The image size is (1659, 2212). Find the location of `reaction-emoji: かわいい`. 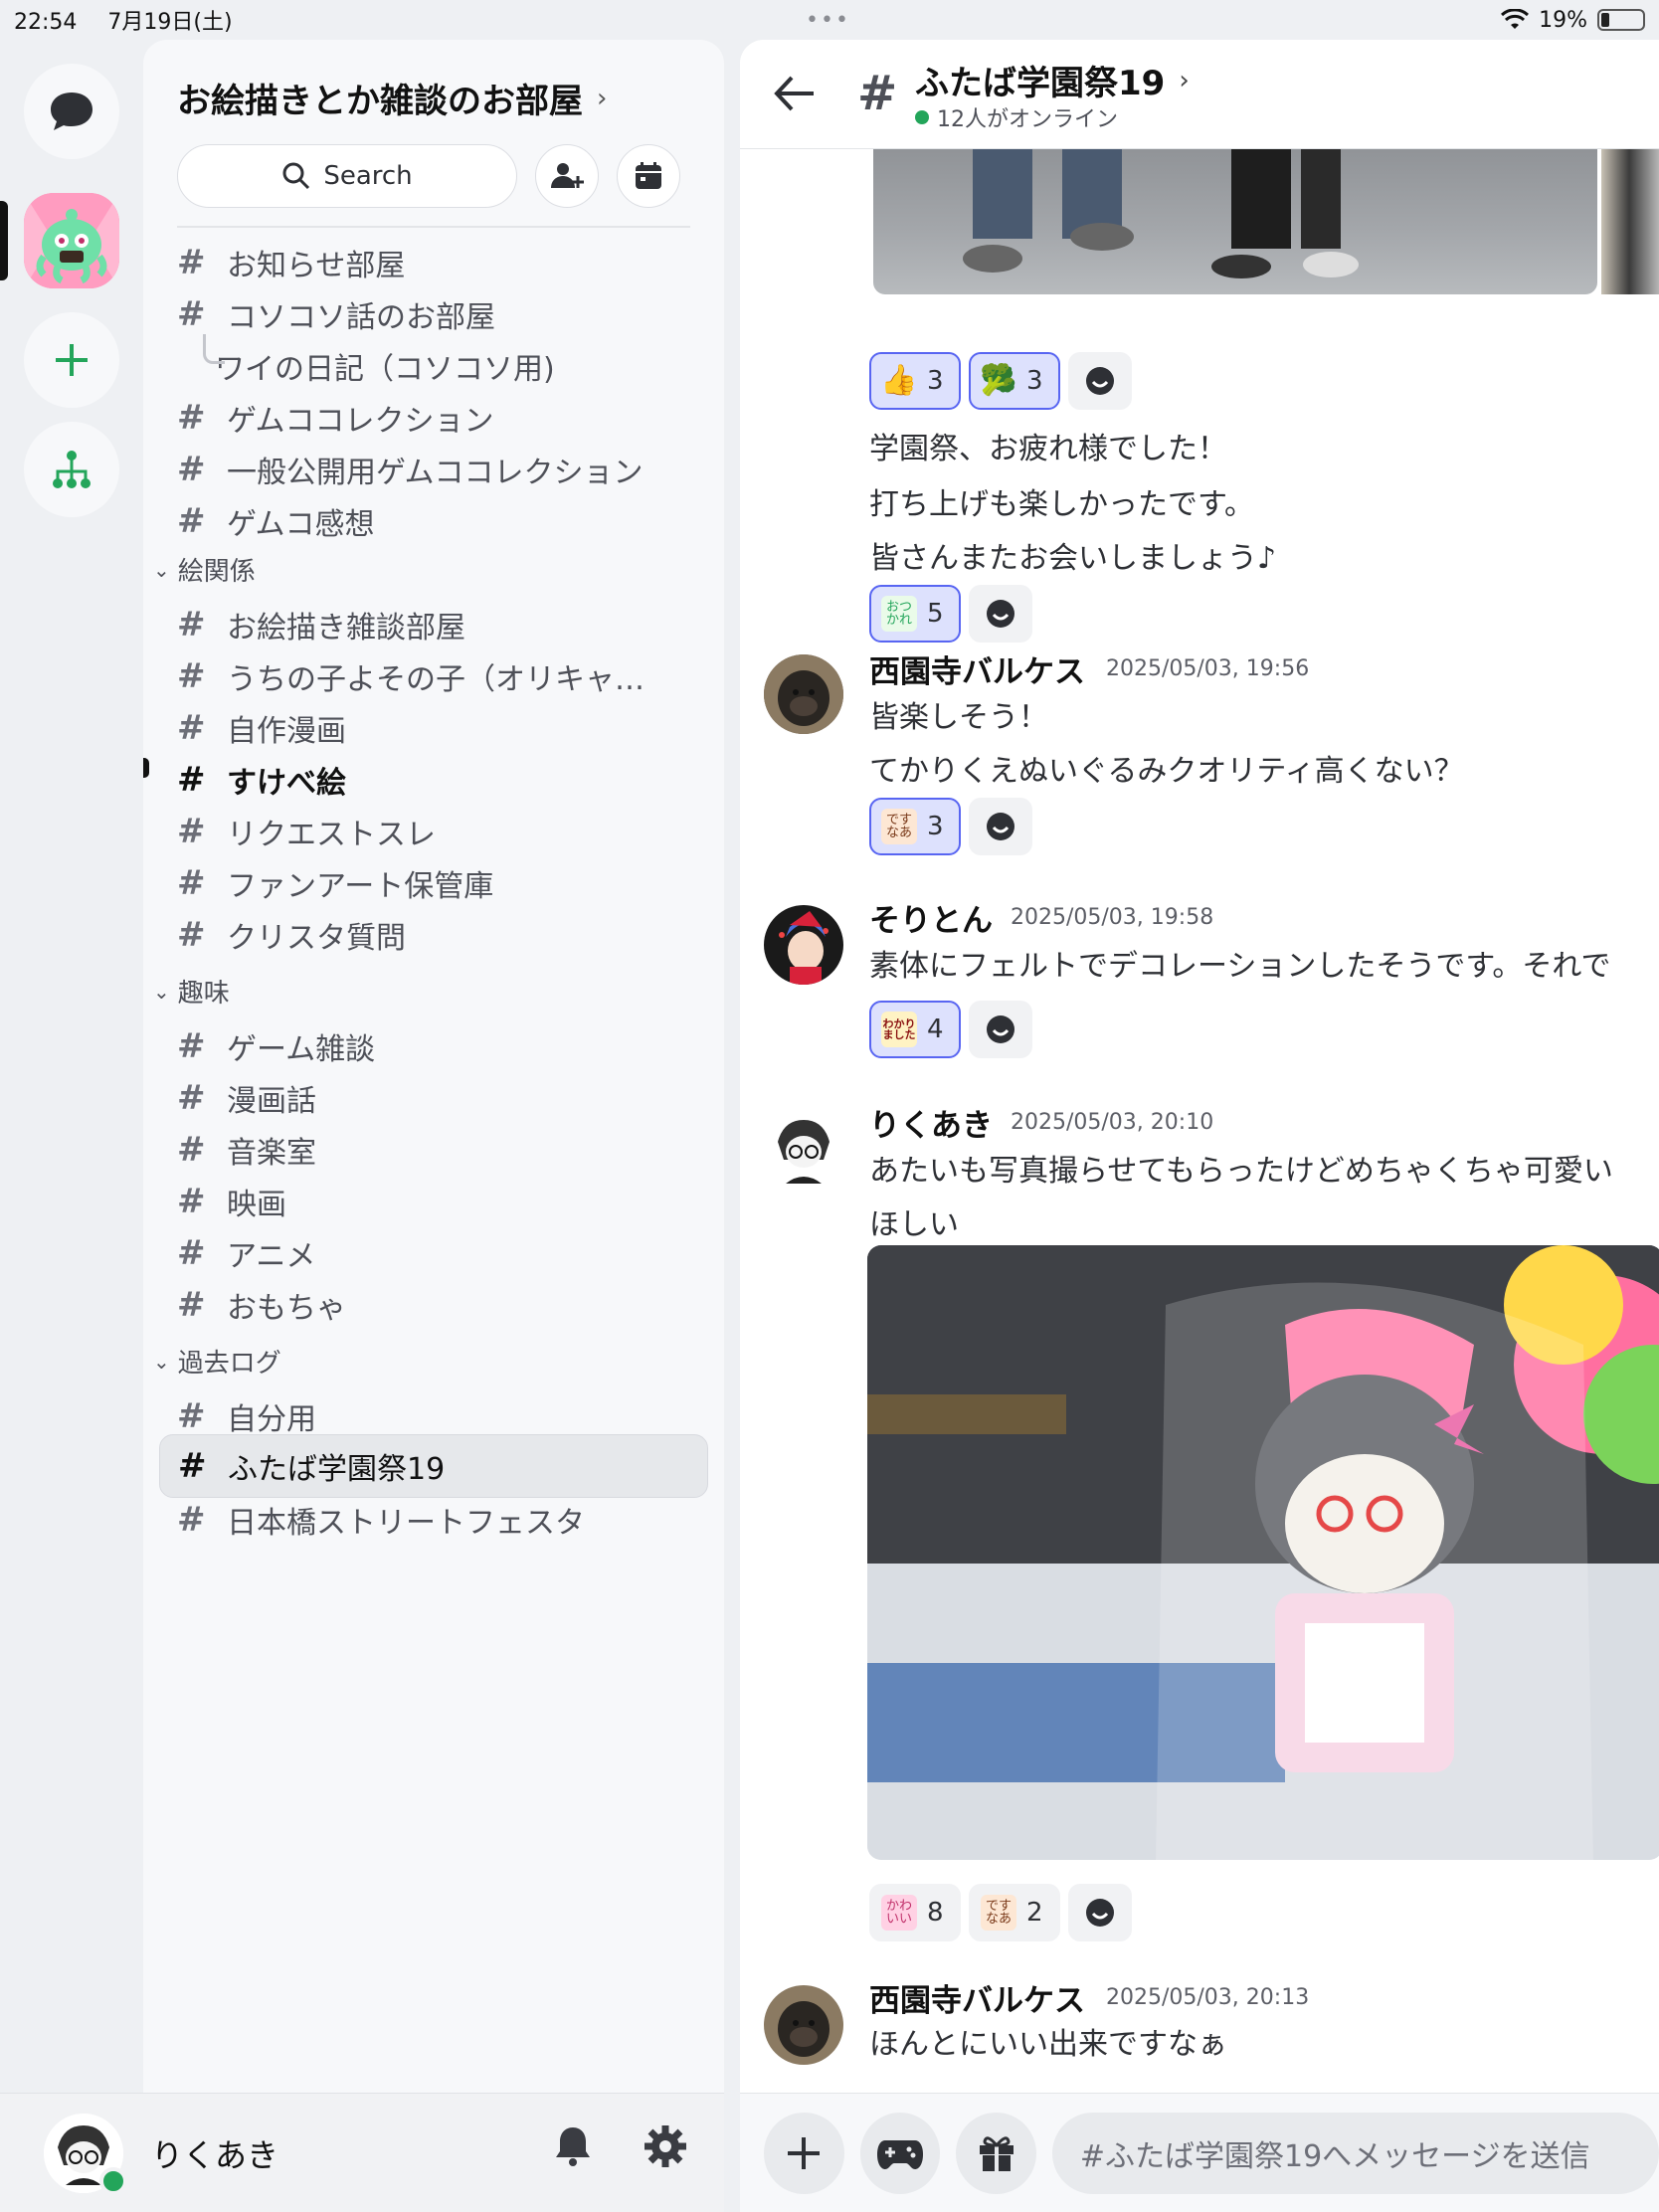

reaction-emoji: かわいい is located at coordinates (899, 1913).